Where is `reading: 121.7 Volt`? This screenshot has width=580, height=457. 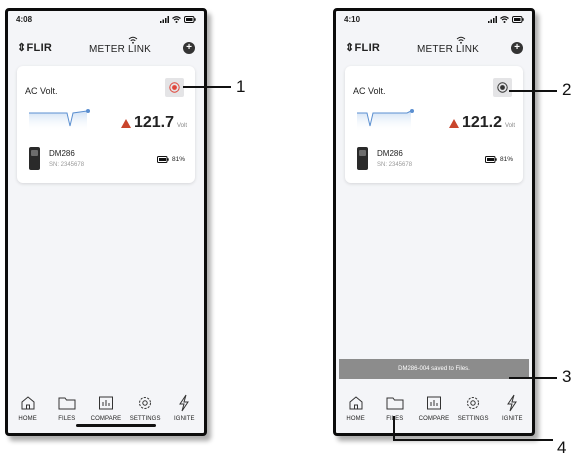
reading: 121.7 Volt is located at coordinates (153, 123).